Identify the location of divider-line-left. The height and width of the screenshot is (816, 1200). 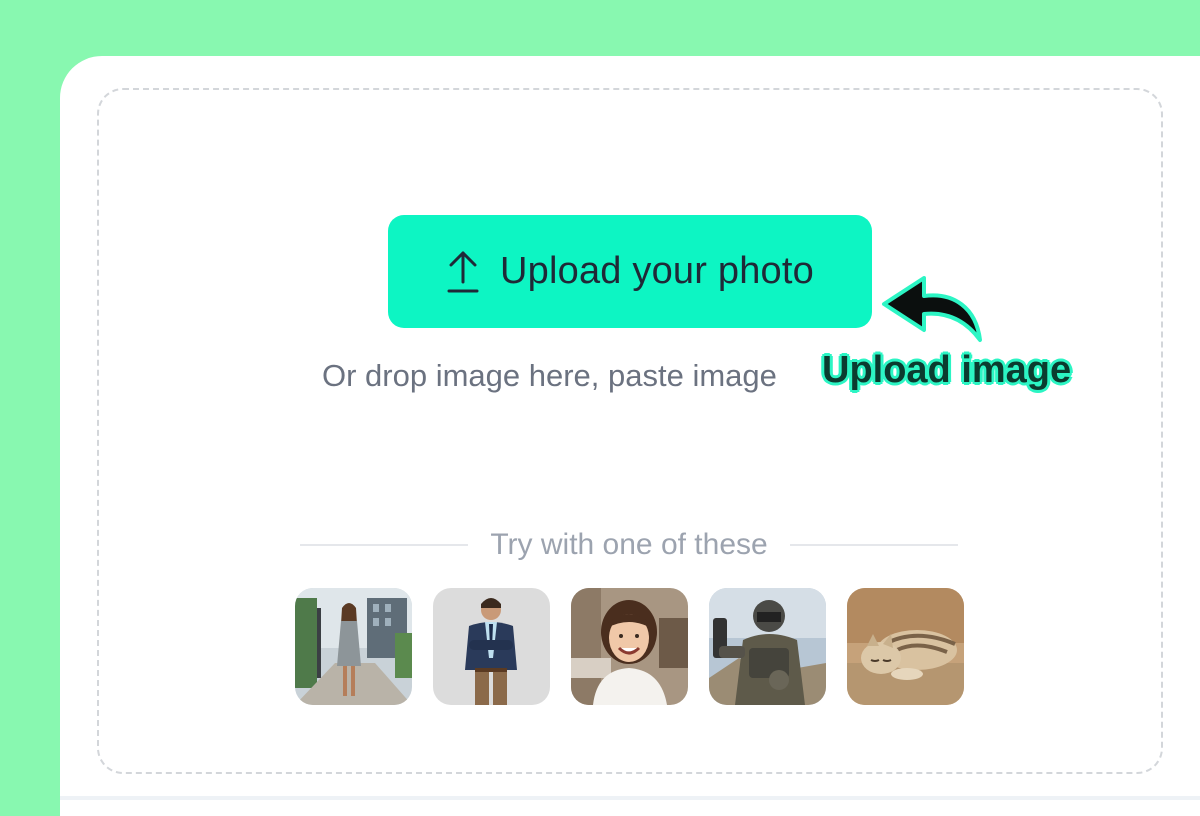
(384, 545).